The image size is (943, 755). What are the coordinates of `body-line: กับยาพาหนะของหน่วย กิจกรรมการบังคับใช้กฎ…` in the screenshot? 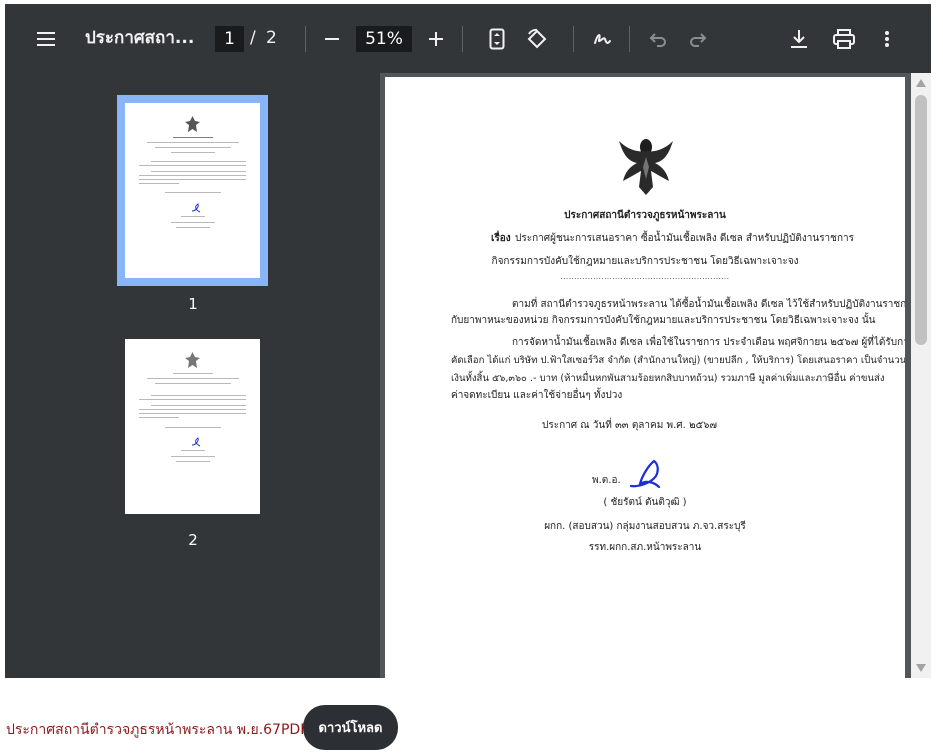 It's located at (663, 320).